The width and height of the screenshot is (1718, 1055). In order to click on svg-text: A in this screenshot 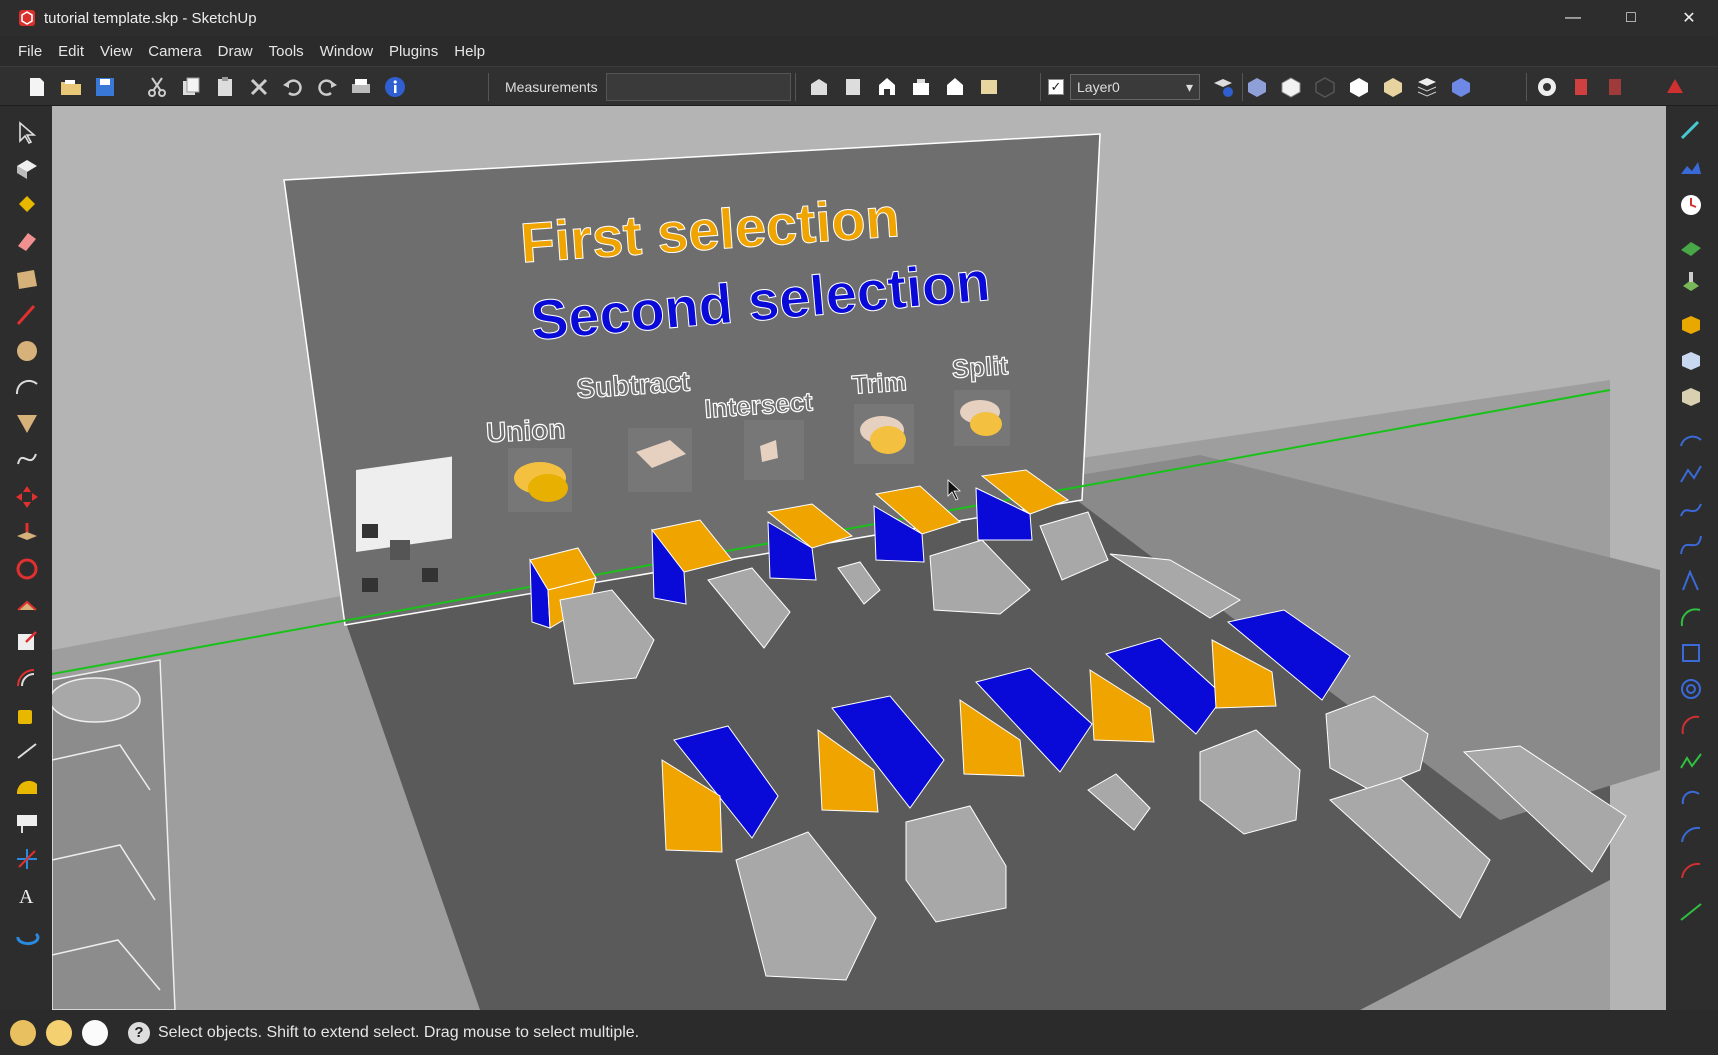, I will do `click(26, 897)`.